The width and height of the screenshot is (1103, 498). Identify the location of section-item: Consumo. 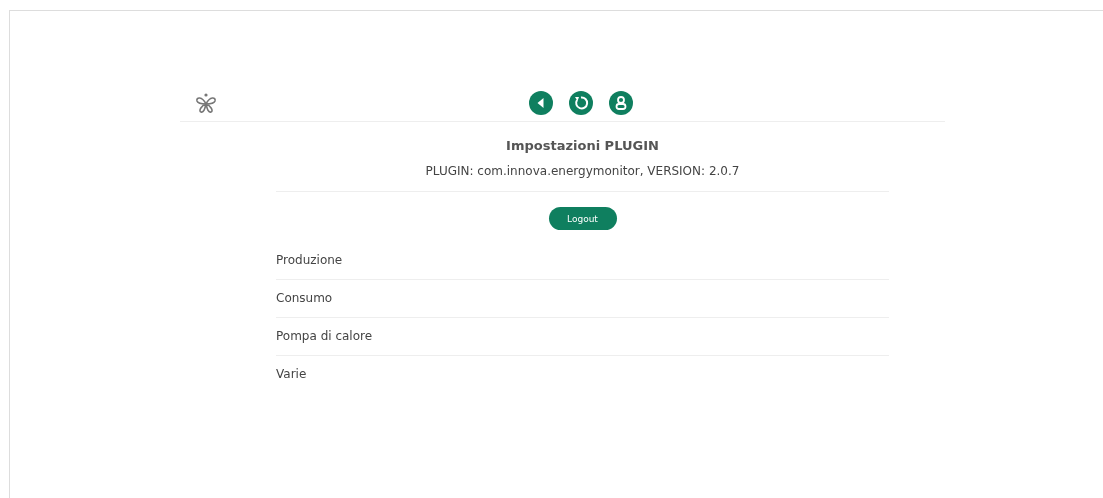
(582, 299).